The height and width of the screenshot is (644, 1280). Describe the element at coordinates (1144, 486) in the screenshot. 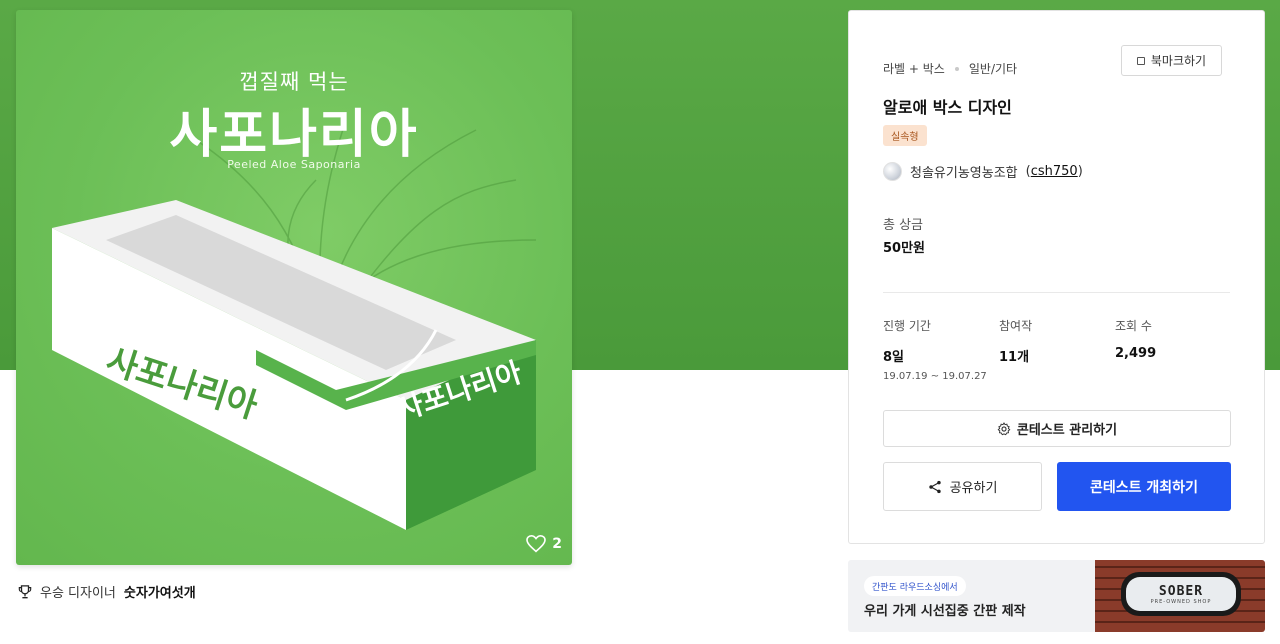

I see `host-contest-button: 콘테스트 개최하기` at that location.